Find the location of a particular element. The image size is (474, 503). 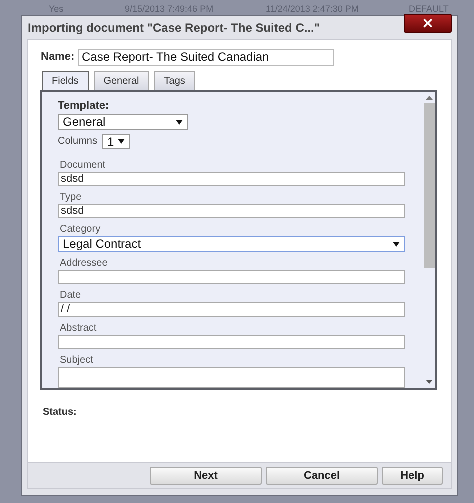

window-title: Importing document "Case Report- The Suited C..." is located at coordinates (174, 27).